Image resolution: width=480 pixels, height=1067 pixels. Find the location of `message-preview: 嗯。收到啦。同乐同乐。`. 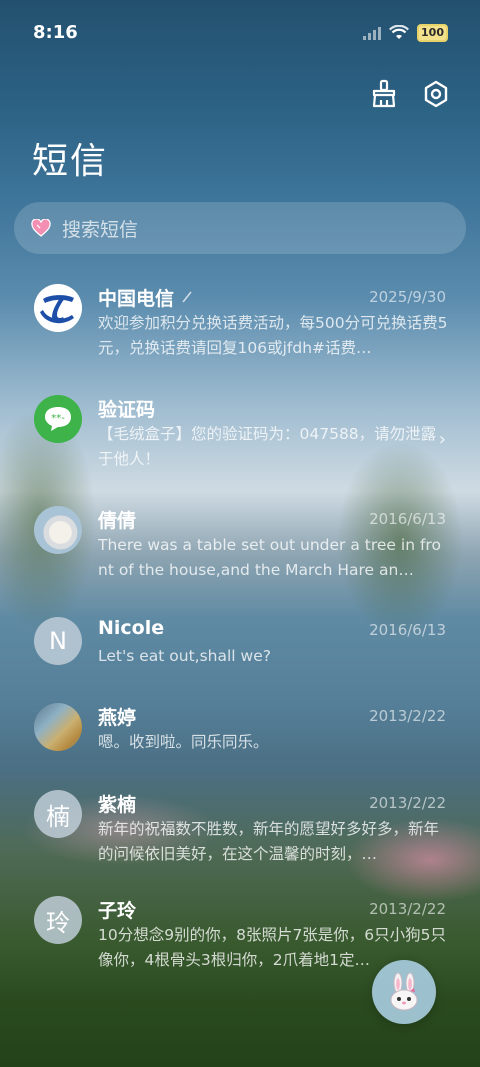

message-preview: 嗯。收到啦。同乐同乐。 is located at coordinates (183, 742).